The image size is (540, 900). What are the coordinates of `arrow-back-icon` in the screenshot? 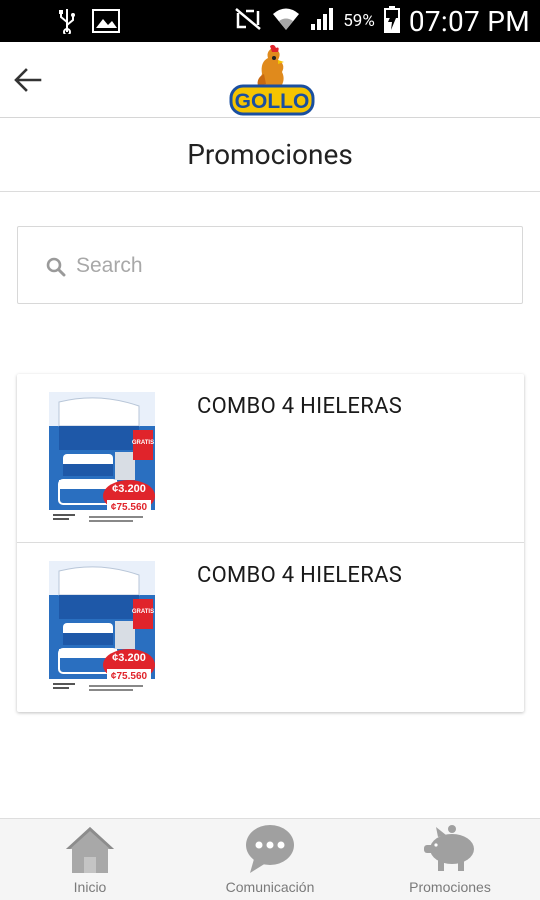 It's located at (28, 80).